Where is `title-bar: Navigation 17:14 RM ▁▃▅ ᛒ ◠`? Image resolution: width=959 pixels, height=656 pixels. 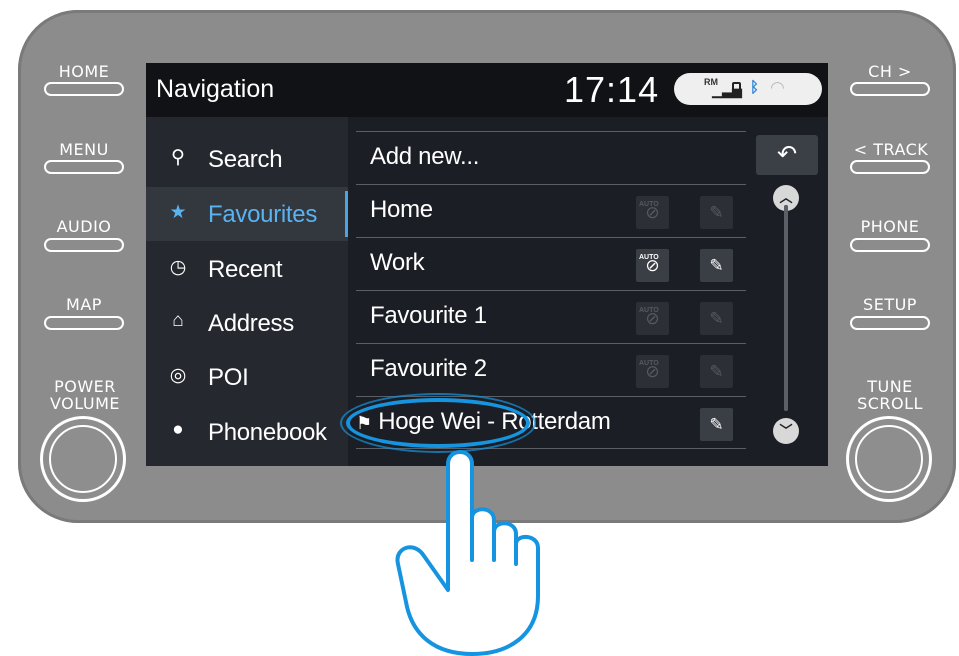 title-bar: Navigation 17:14 RM ▁▃▅ ᛒ ◠ is located at coordinates (487, 90).